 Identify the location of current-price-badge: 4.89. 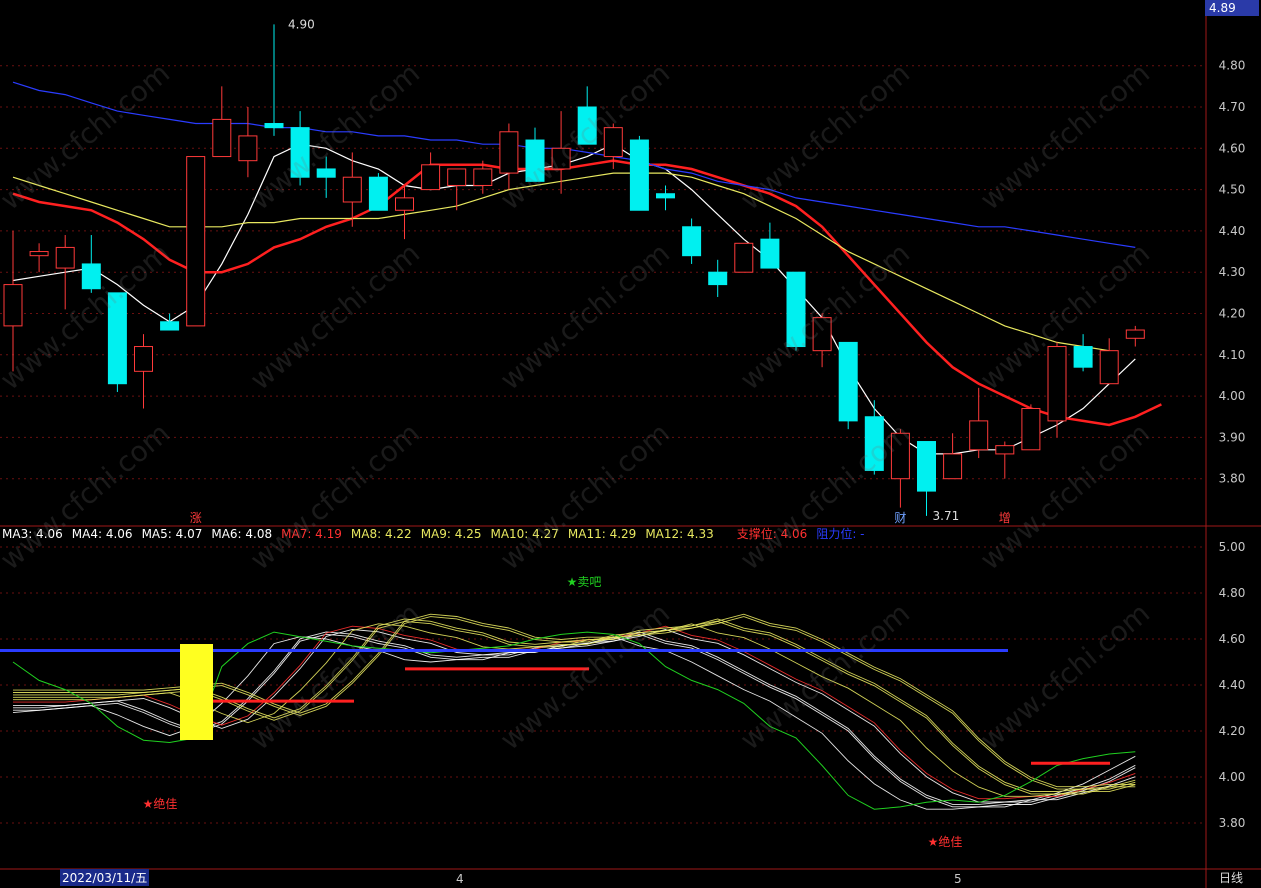
(1232, 8).